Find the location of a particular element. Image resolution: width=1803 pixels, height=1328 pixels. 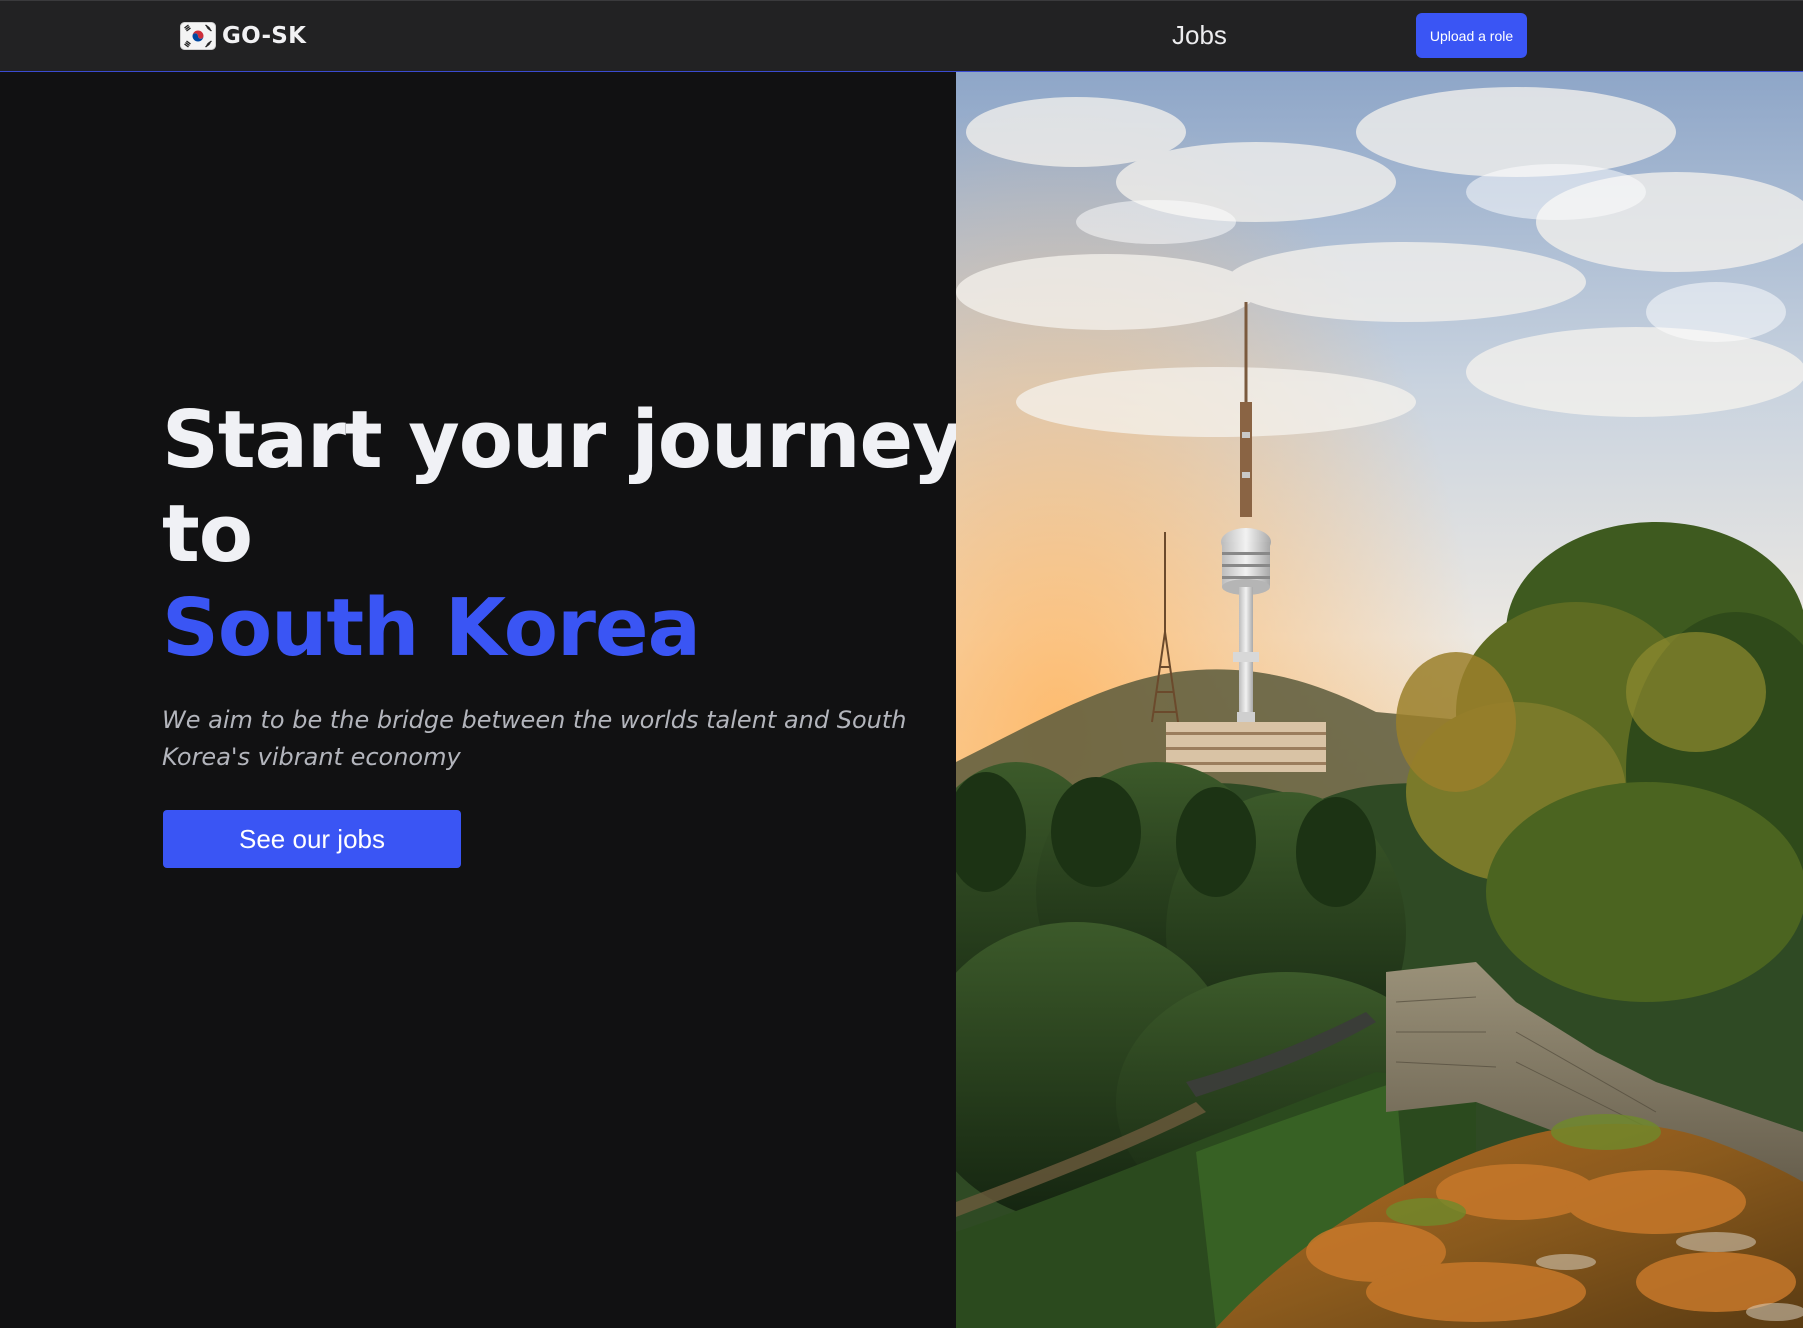

headline-line-1: Start your journey is located at coordinates (563, 440).